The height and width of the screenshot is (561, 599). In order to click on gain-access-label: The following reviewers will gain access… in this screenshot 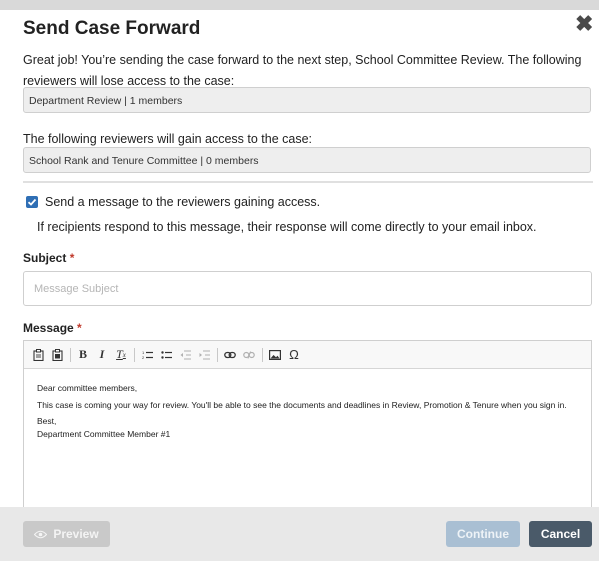, I will do `click(168, 139)`.